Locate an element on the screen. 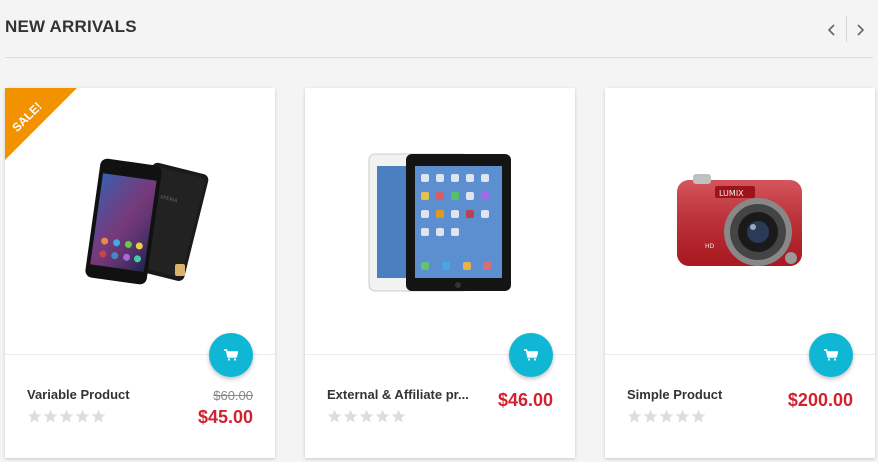 The image size is (878, 462). regular-price: $60.00 is located at coordinates (233, 395).